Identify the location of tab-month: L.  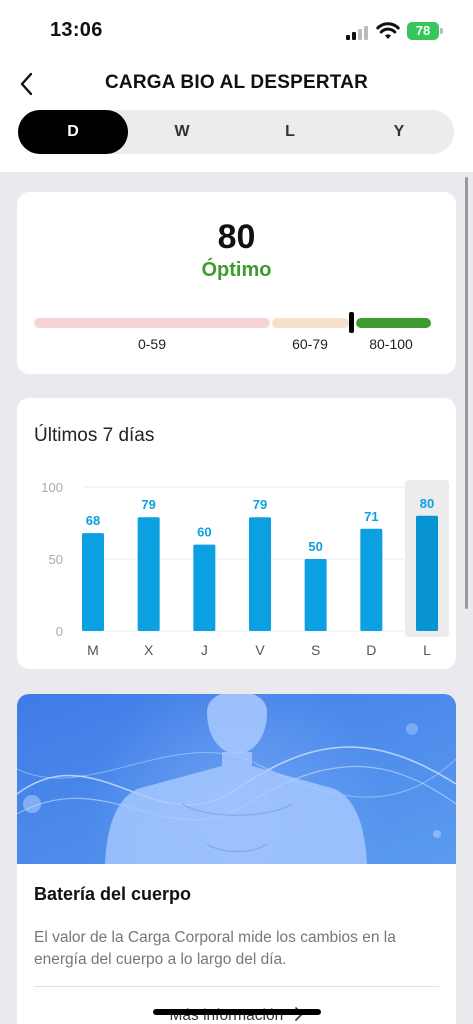
(290, 132).